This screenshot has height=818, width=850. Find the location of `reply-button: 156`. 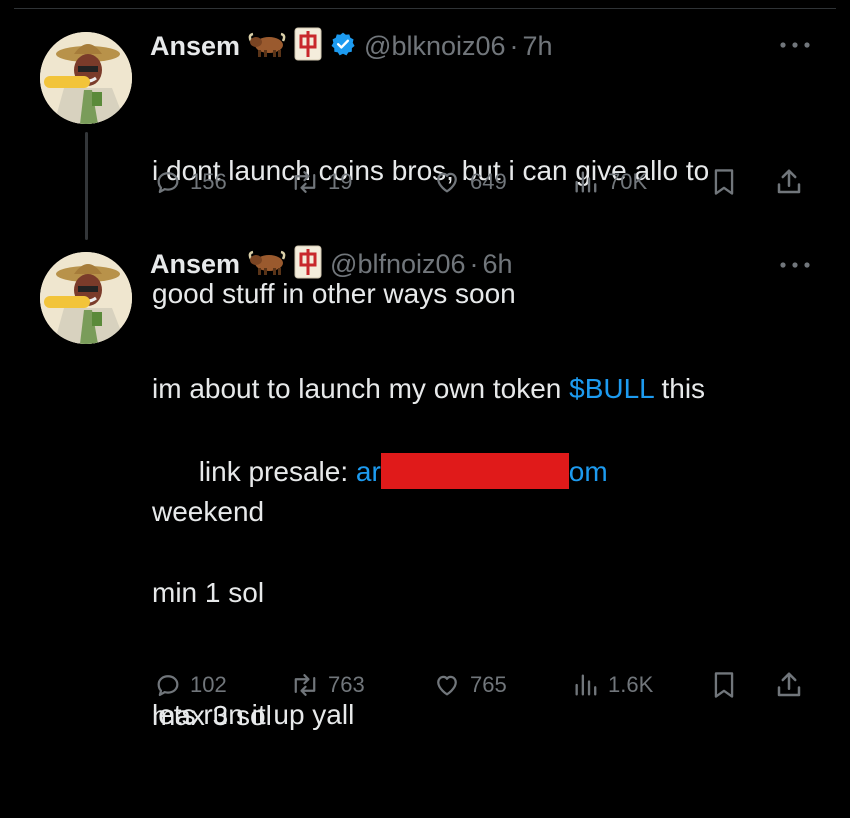

reply-button: 156 is located at coordinates (190, 182).